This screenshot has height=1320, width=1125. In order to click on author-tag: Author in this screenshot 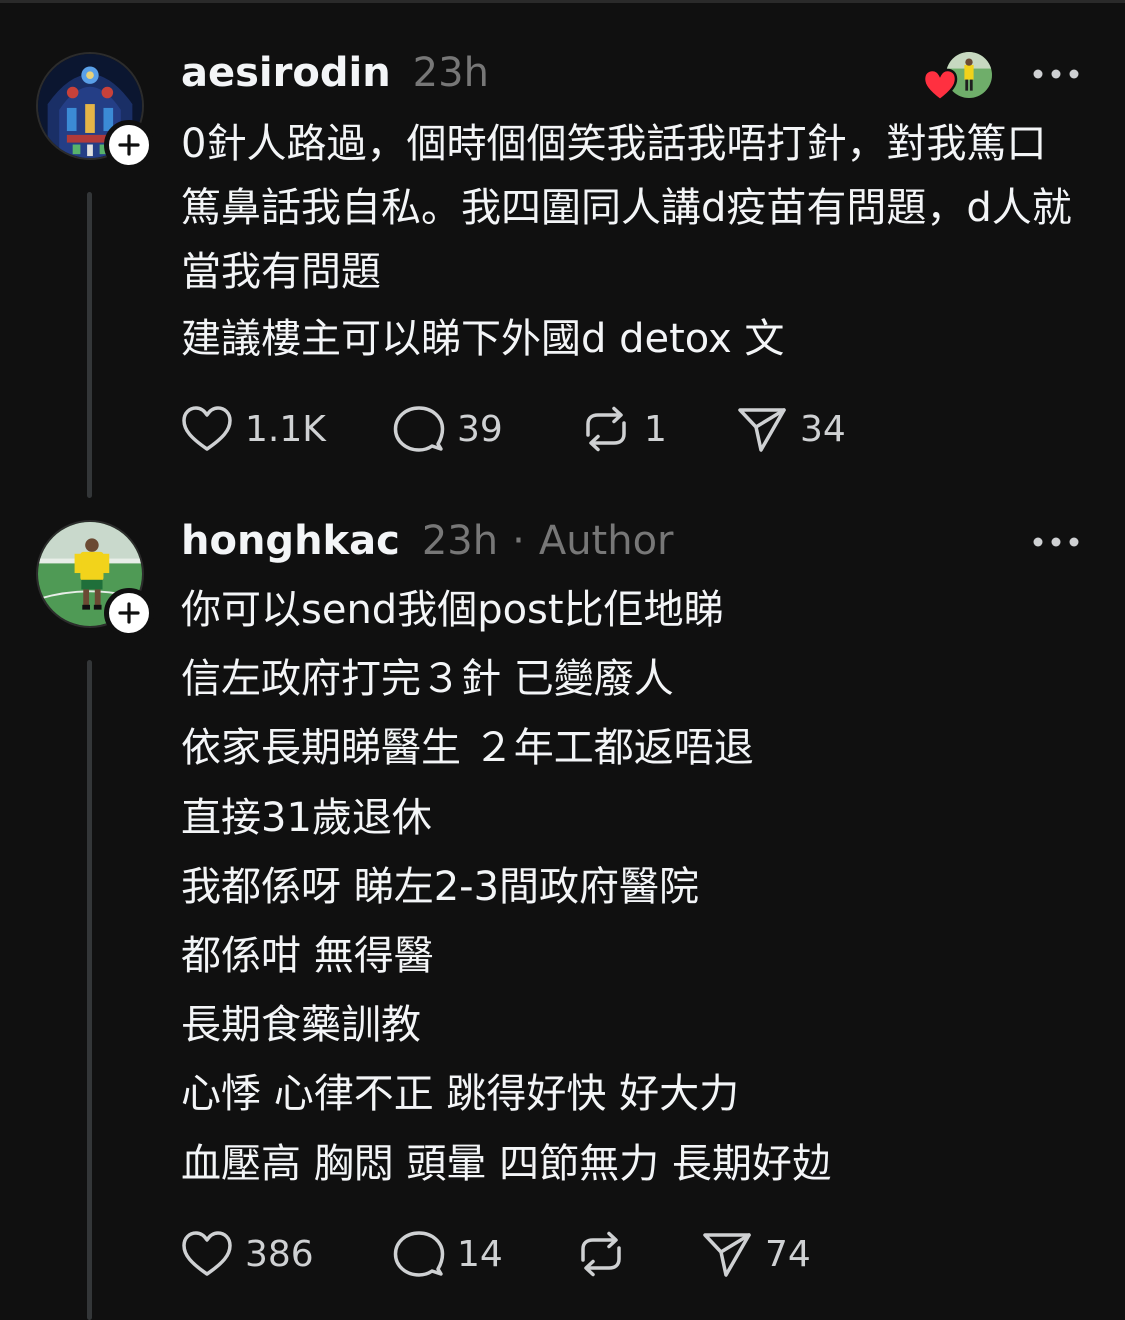, I will do `click(606, 541)`.